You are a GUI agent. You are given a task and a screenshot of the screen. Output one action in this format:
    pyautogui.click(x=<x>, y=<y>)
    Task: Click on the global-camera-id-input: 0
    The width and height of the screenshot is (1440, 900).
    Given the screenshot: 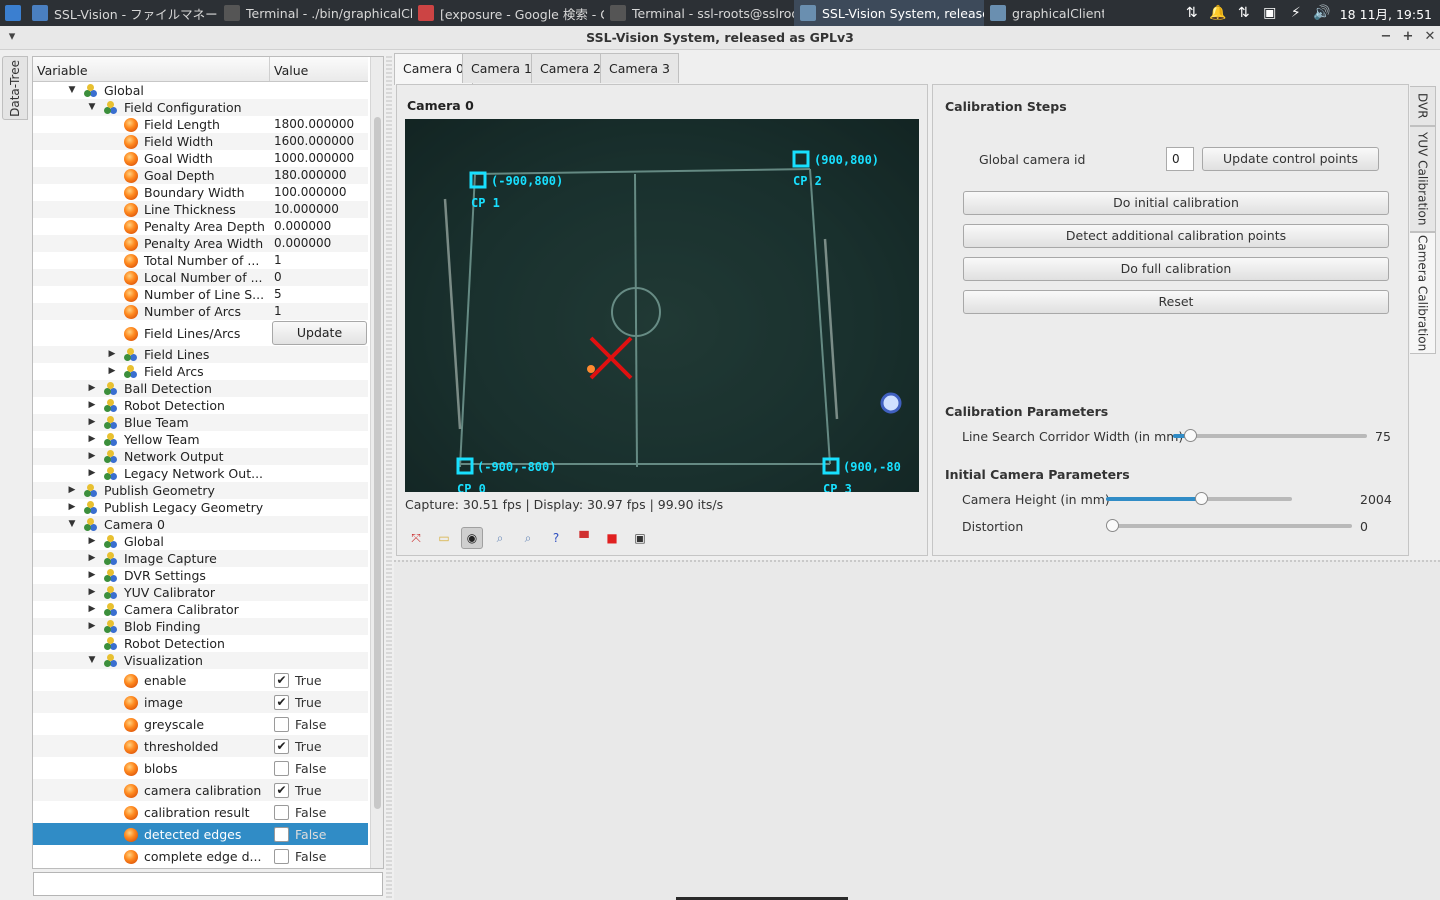 What is the action you would take?
    pyautogui.click(x=1180, y=159)
    